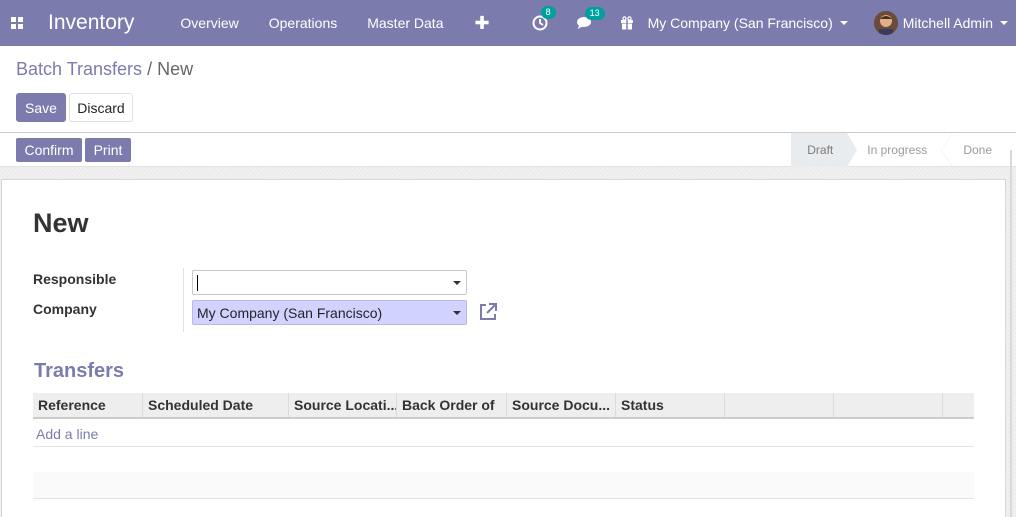 This screenshot has height=517, width=1016. What do you see at coordinates (303, 23) in the screenshot?
I see `menu-operations: Operations` at bounding box center [303, 23].